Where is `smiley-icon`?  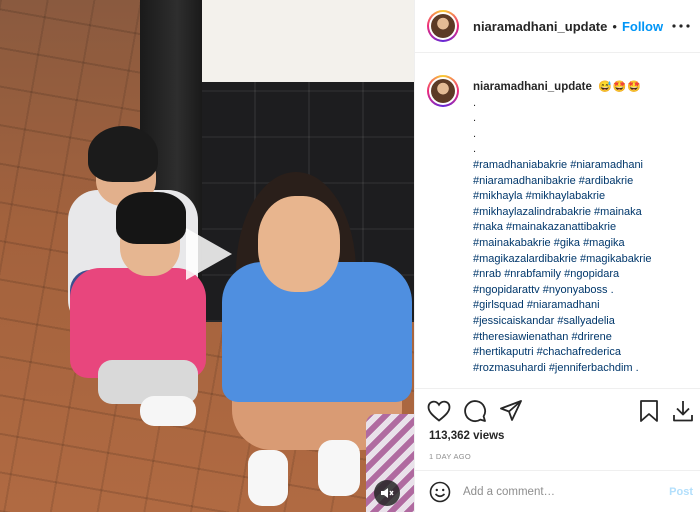
smiley-icon is located at coordinates (440, 492).